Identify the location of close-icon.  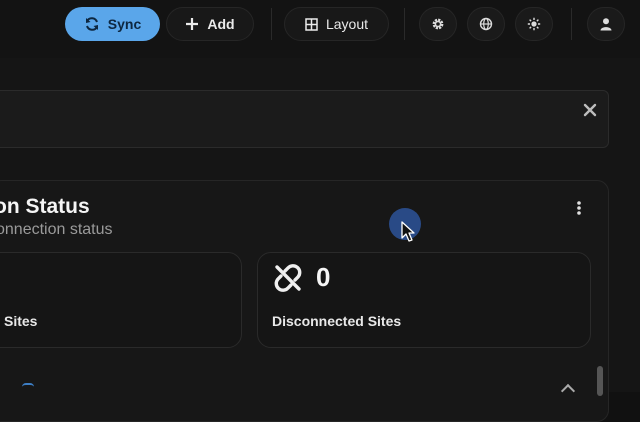
(590, 110).